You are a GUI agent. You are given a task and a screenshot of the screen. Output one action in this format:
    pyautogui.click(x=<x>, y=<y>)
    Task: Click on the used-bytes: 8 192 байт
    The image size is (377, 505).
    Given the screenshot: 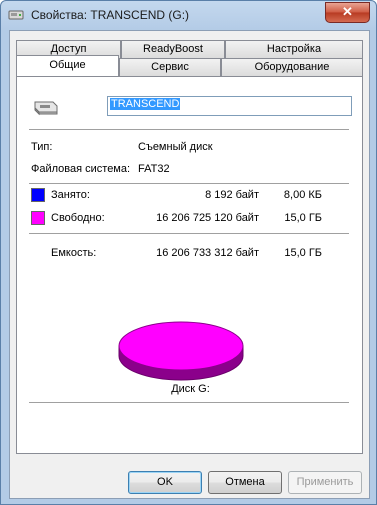 What is the action you would take?
    pyautogui.click(x=232, y=195)
    